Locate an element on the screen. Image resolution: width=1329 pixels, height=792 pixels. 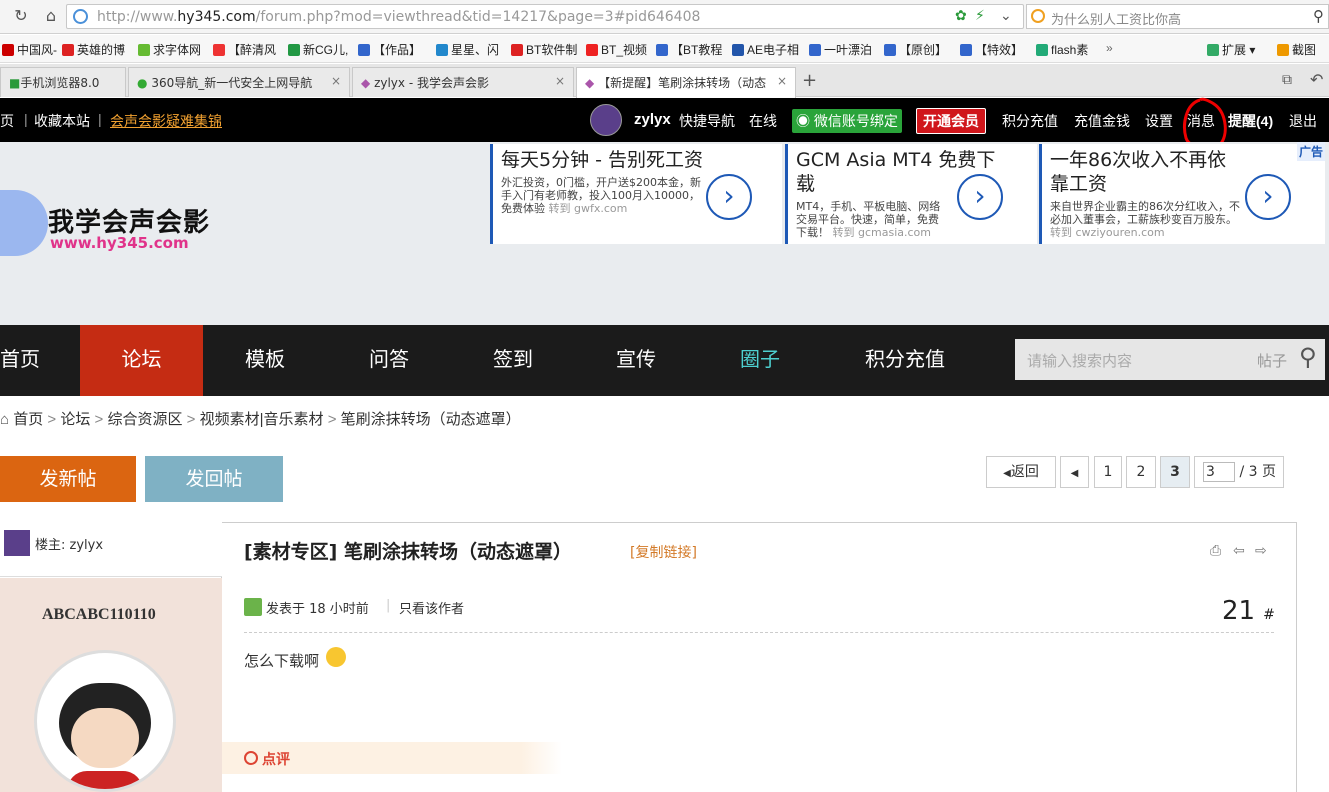
bookmark-item: 求字体网 is located at coordinates (169, 49).